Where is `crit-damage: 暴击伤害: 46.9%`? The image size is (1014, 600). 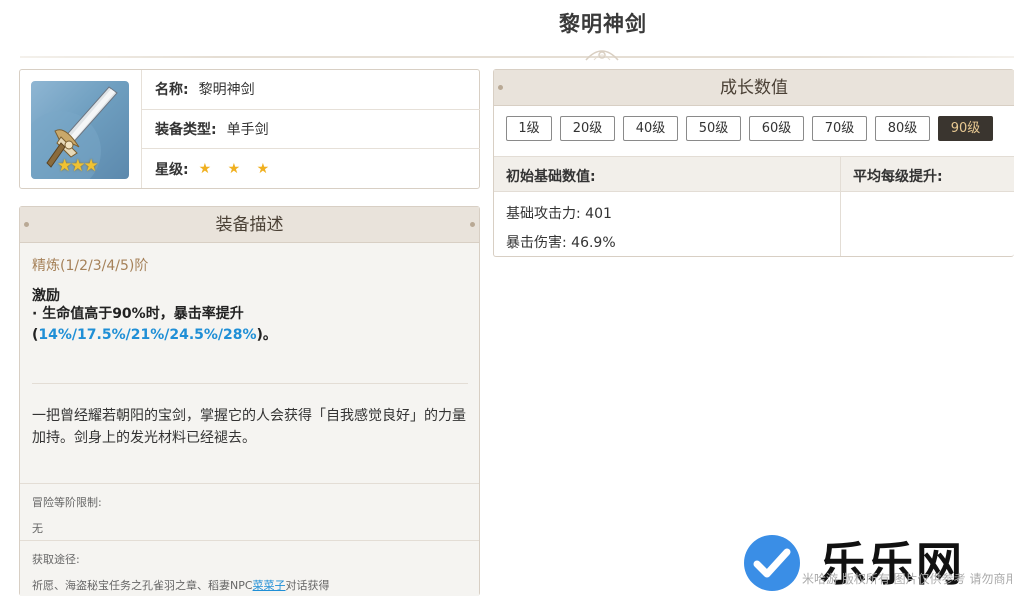 crit-damage: 暴击伤害: 46.9% is located at coordinates (561, 243).